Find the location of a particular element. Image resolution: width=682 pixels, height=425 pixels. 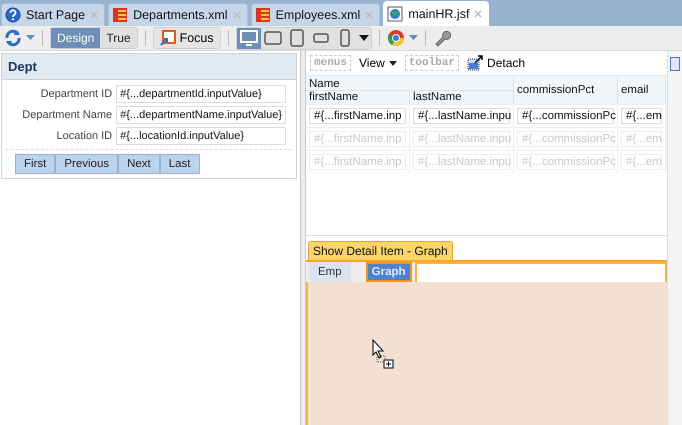

editor-tab: Employees.xml is located at coordinates (315, 14).